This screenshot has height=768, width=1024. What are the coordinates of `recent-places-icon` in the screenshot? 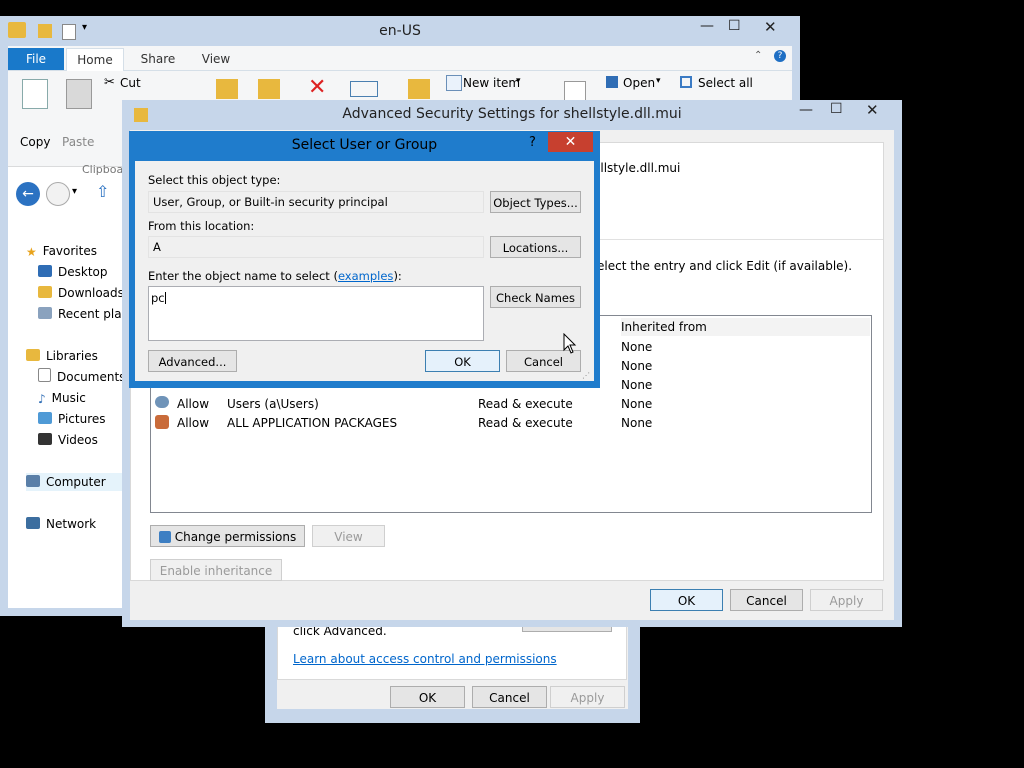 It's located at (45, 313).